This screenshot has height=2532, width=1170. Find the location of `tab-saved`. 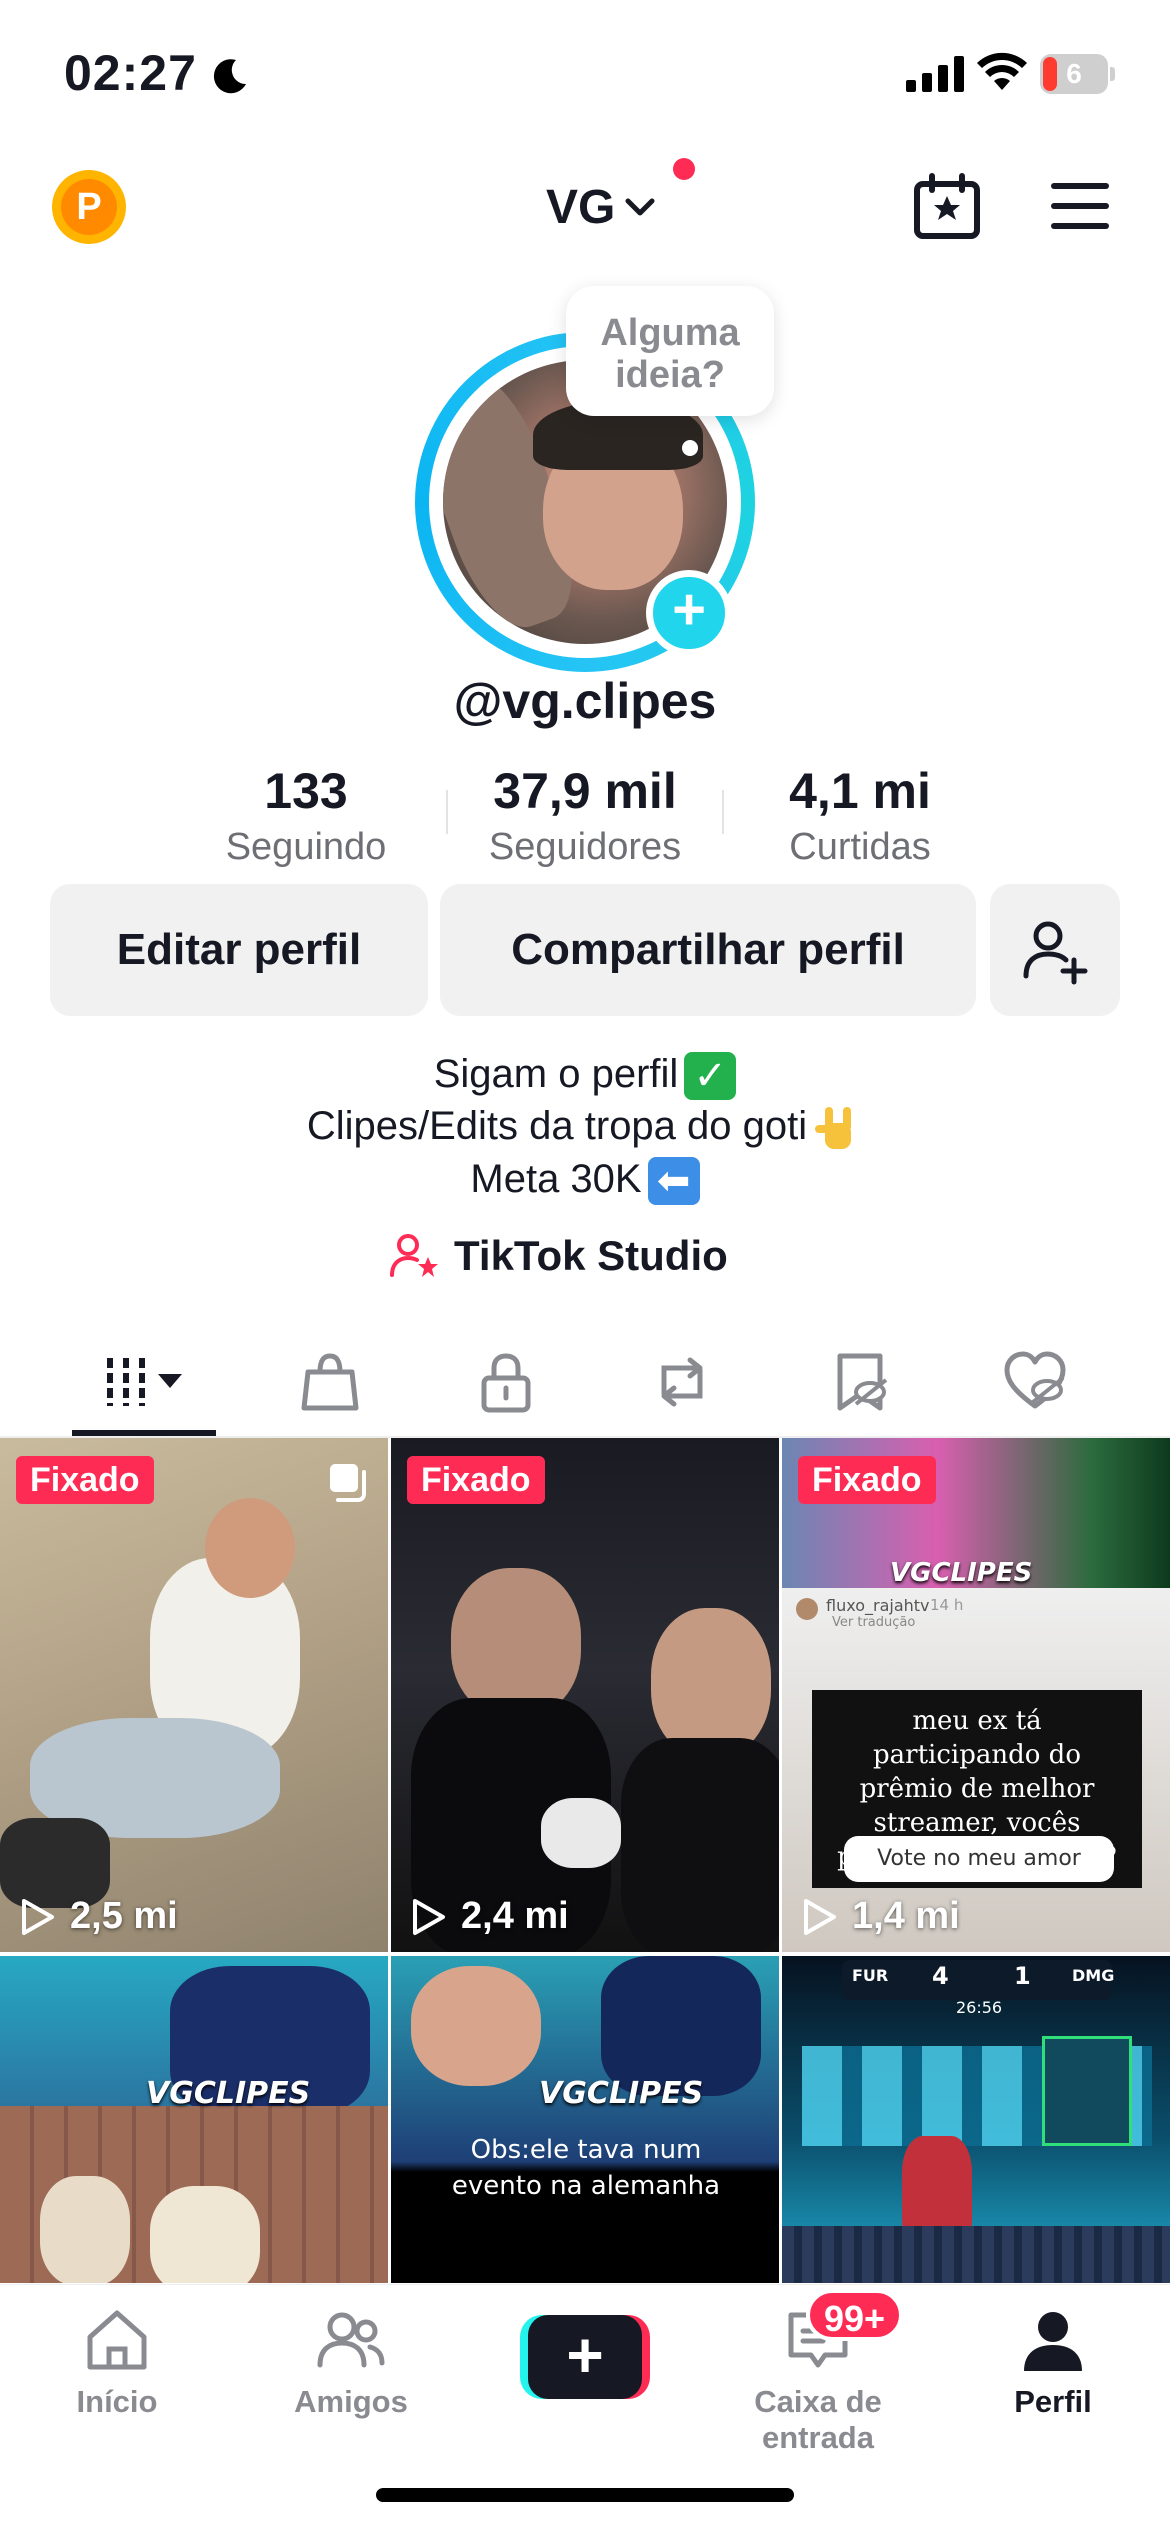

tab-saved is located at coordinates (859, 1382).